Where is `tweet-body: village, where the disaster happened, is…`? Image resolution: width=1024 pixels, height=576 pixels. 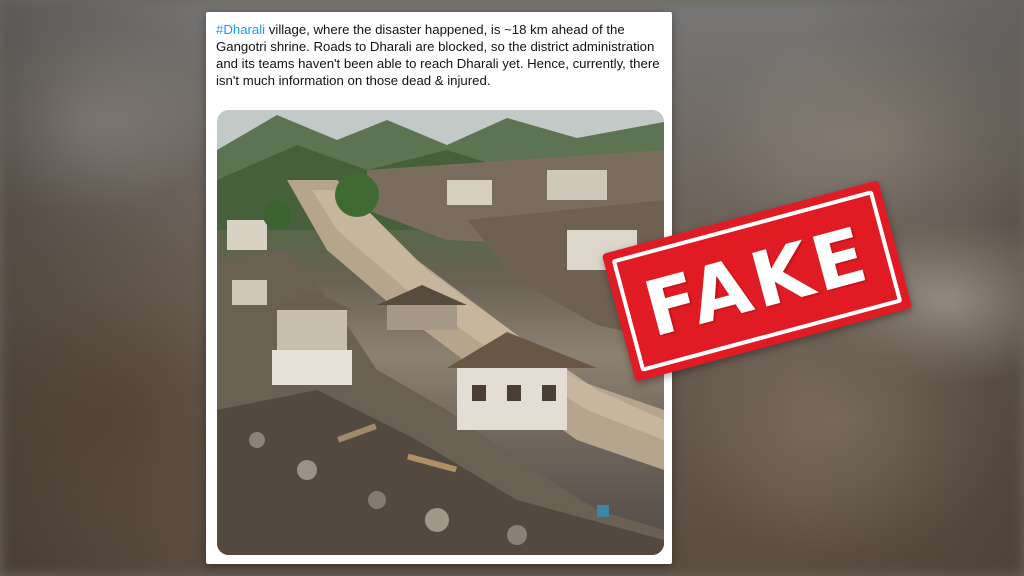
tweet-body: village, where the disaster happened, is… is located at coordinates (438, 55).